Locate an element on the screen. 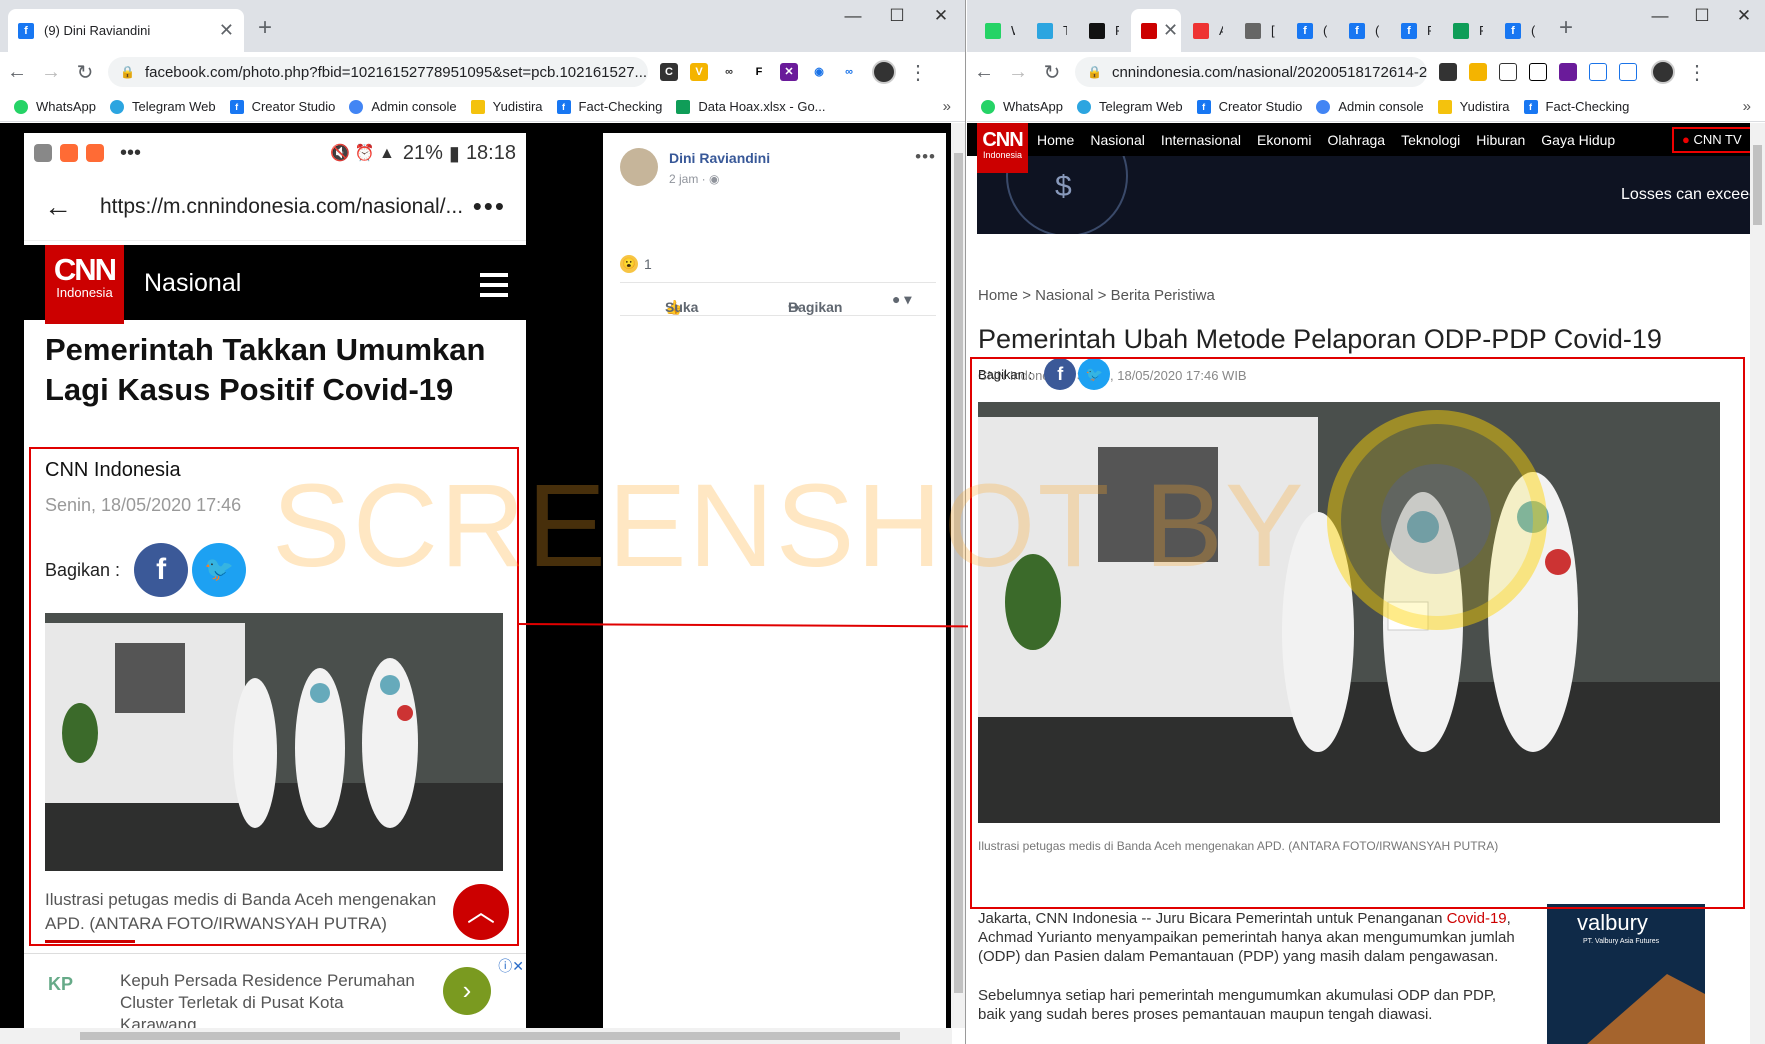 This screenshot has height=1044, width=1765. more-options-icon: ••• is located at coordinates (925, 157).